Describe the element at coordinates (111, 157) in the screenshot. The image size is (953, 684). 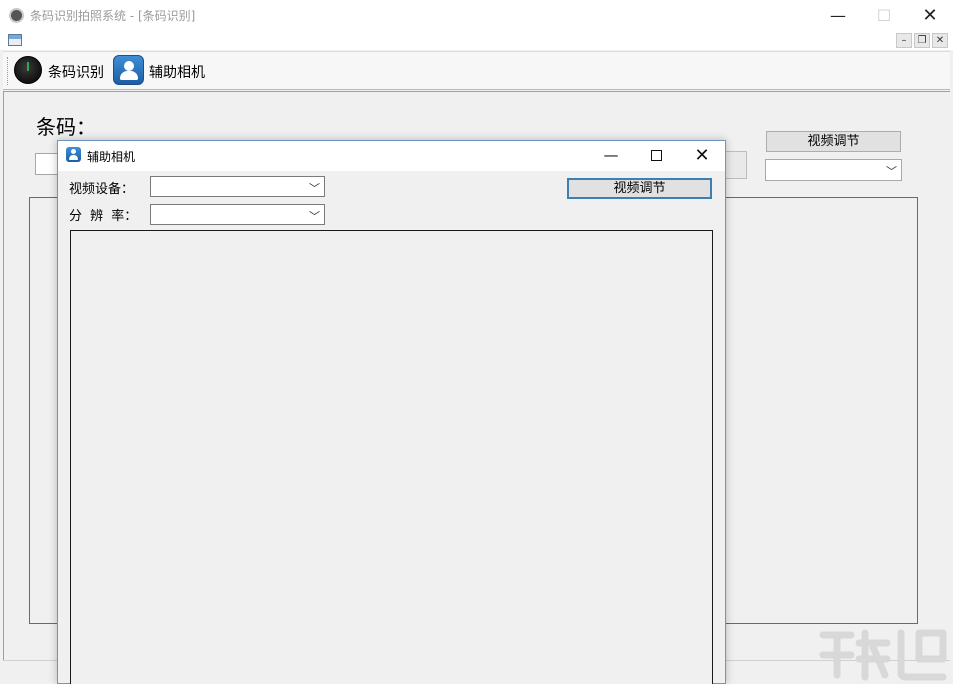
I see `dialog-title: 辅助相机` at that location.